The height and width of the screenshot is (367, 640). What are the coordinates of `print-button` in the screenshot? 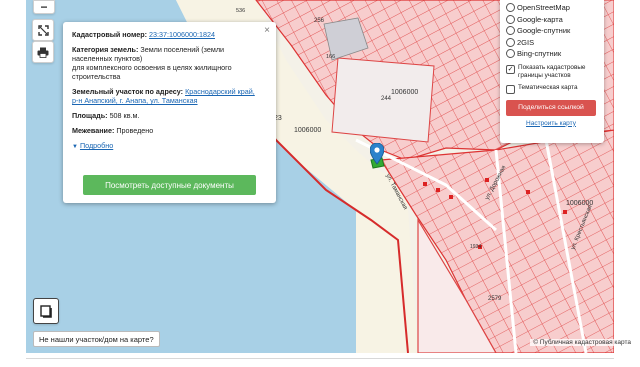 It's located at (43, 52).